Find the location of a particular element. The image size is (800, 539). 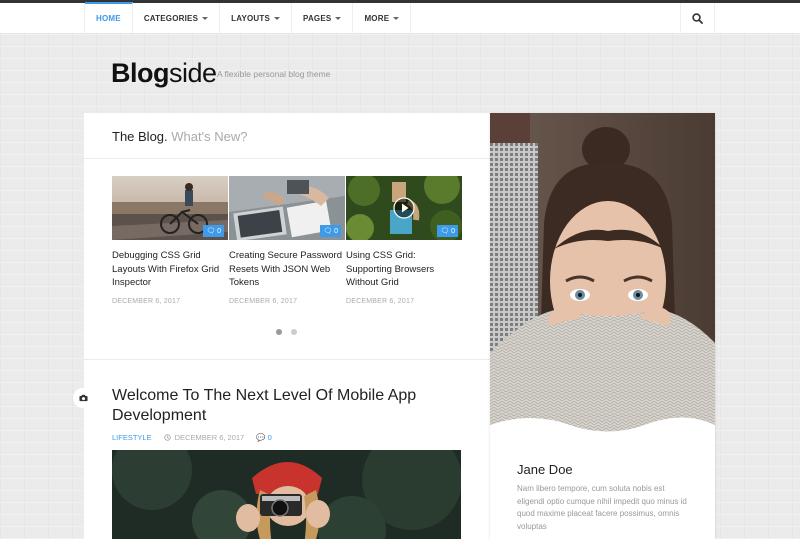

post-meta: LIFESTYLE DECEMBER 6, 2017 💬 0 is located at coordinates (192, 437).